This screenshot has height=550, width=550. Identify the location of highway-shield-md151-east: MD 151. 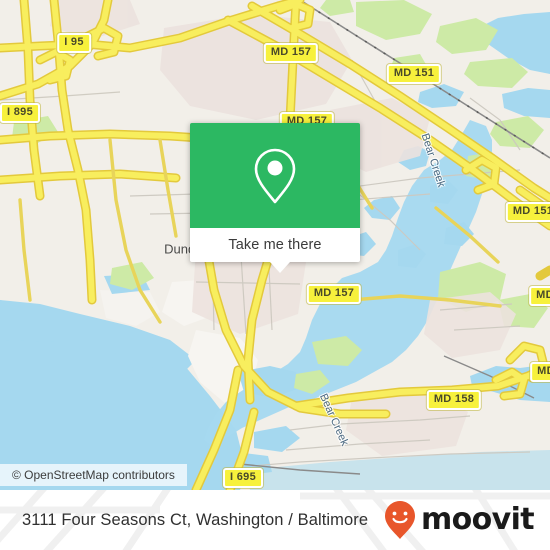
(527, 212).